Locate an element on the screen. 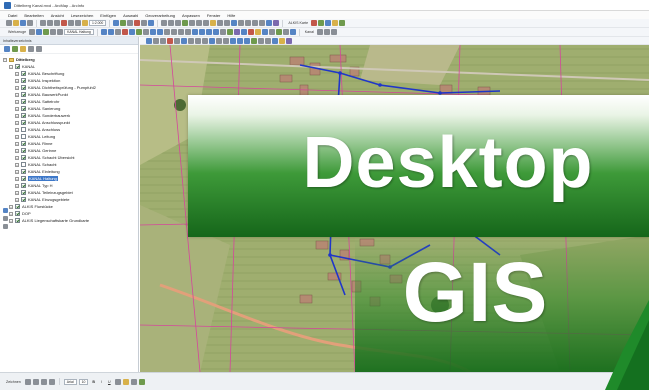 This screenshot has height=390, width=649. cut-icon is located at coordinates (43, 23).